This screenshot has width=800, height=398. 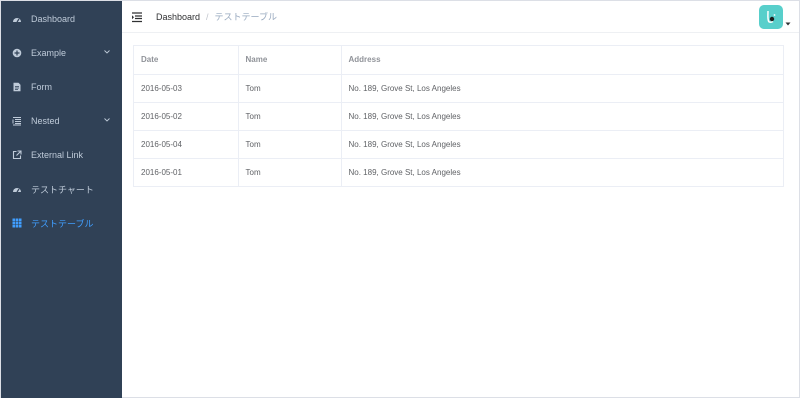 I want to click on sidebar-item-label: Example, so click(x=49, y=53).